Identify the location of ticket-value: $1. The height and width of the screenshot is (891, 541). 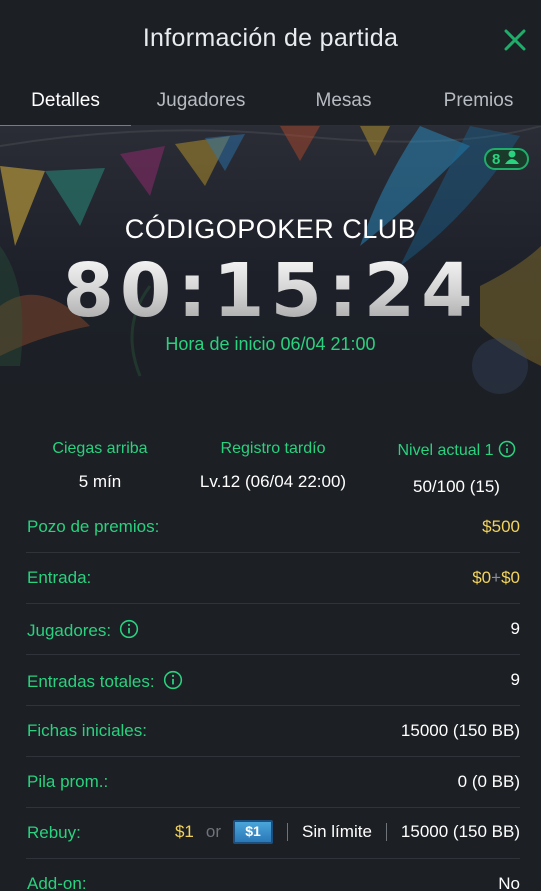
(253, 831).